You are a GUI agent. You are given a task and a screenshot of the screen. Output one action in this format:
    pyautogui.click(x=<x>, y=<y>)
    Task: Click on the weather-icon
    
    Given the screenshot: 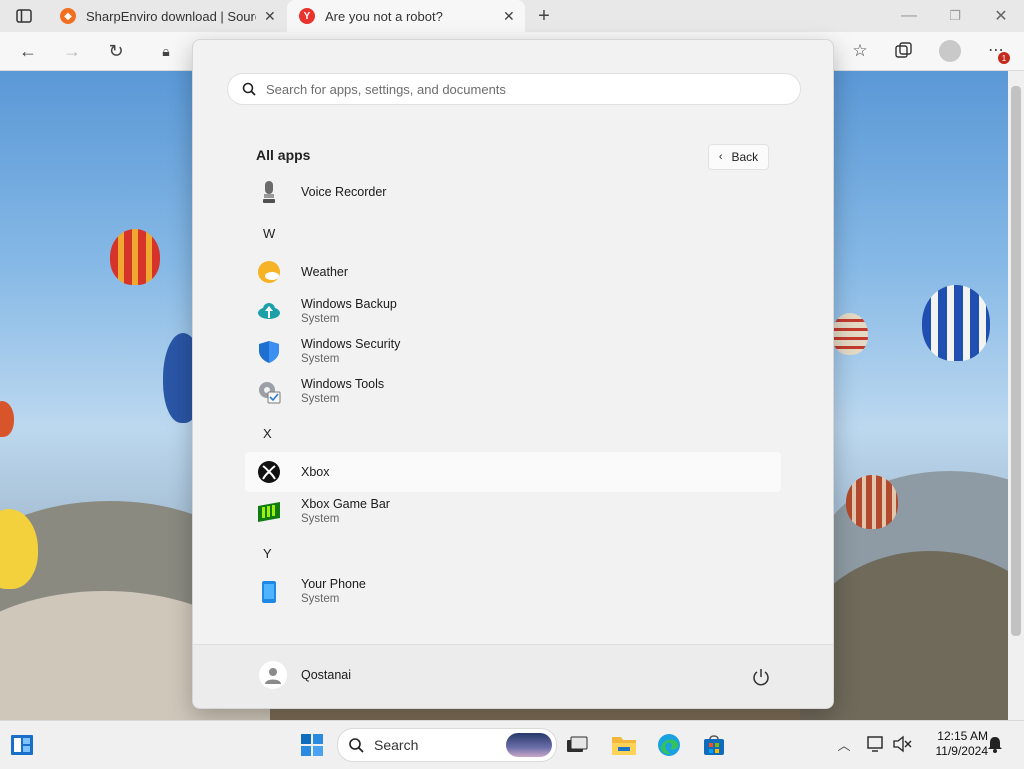 What is the action you would take?
    pyautogui.click(x=269, y=272)
    